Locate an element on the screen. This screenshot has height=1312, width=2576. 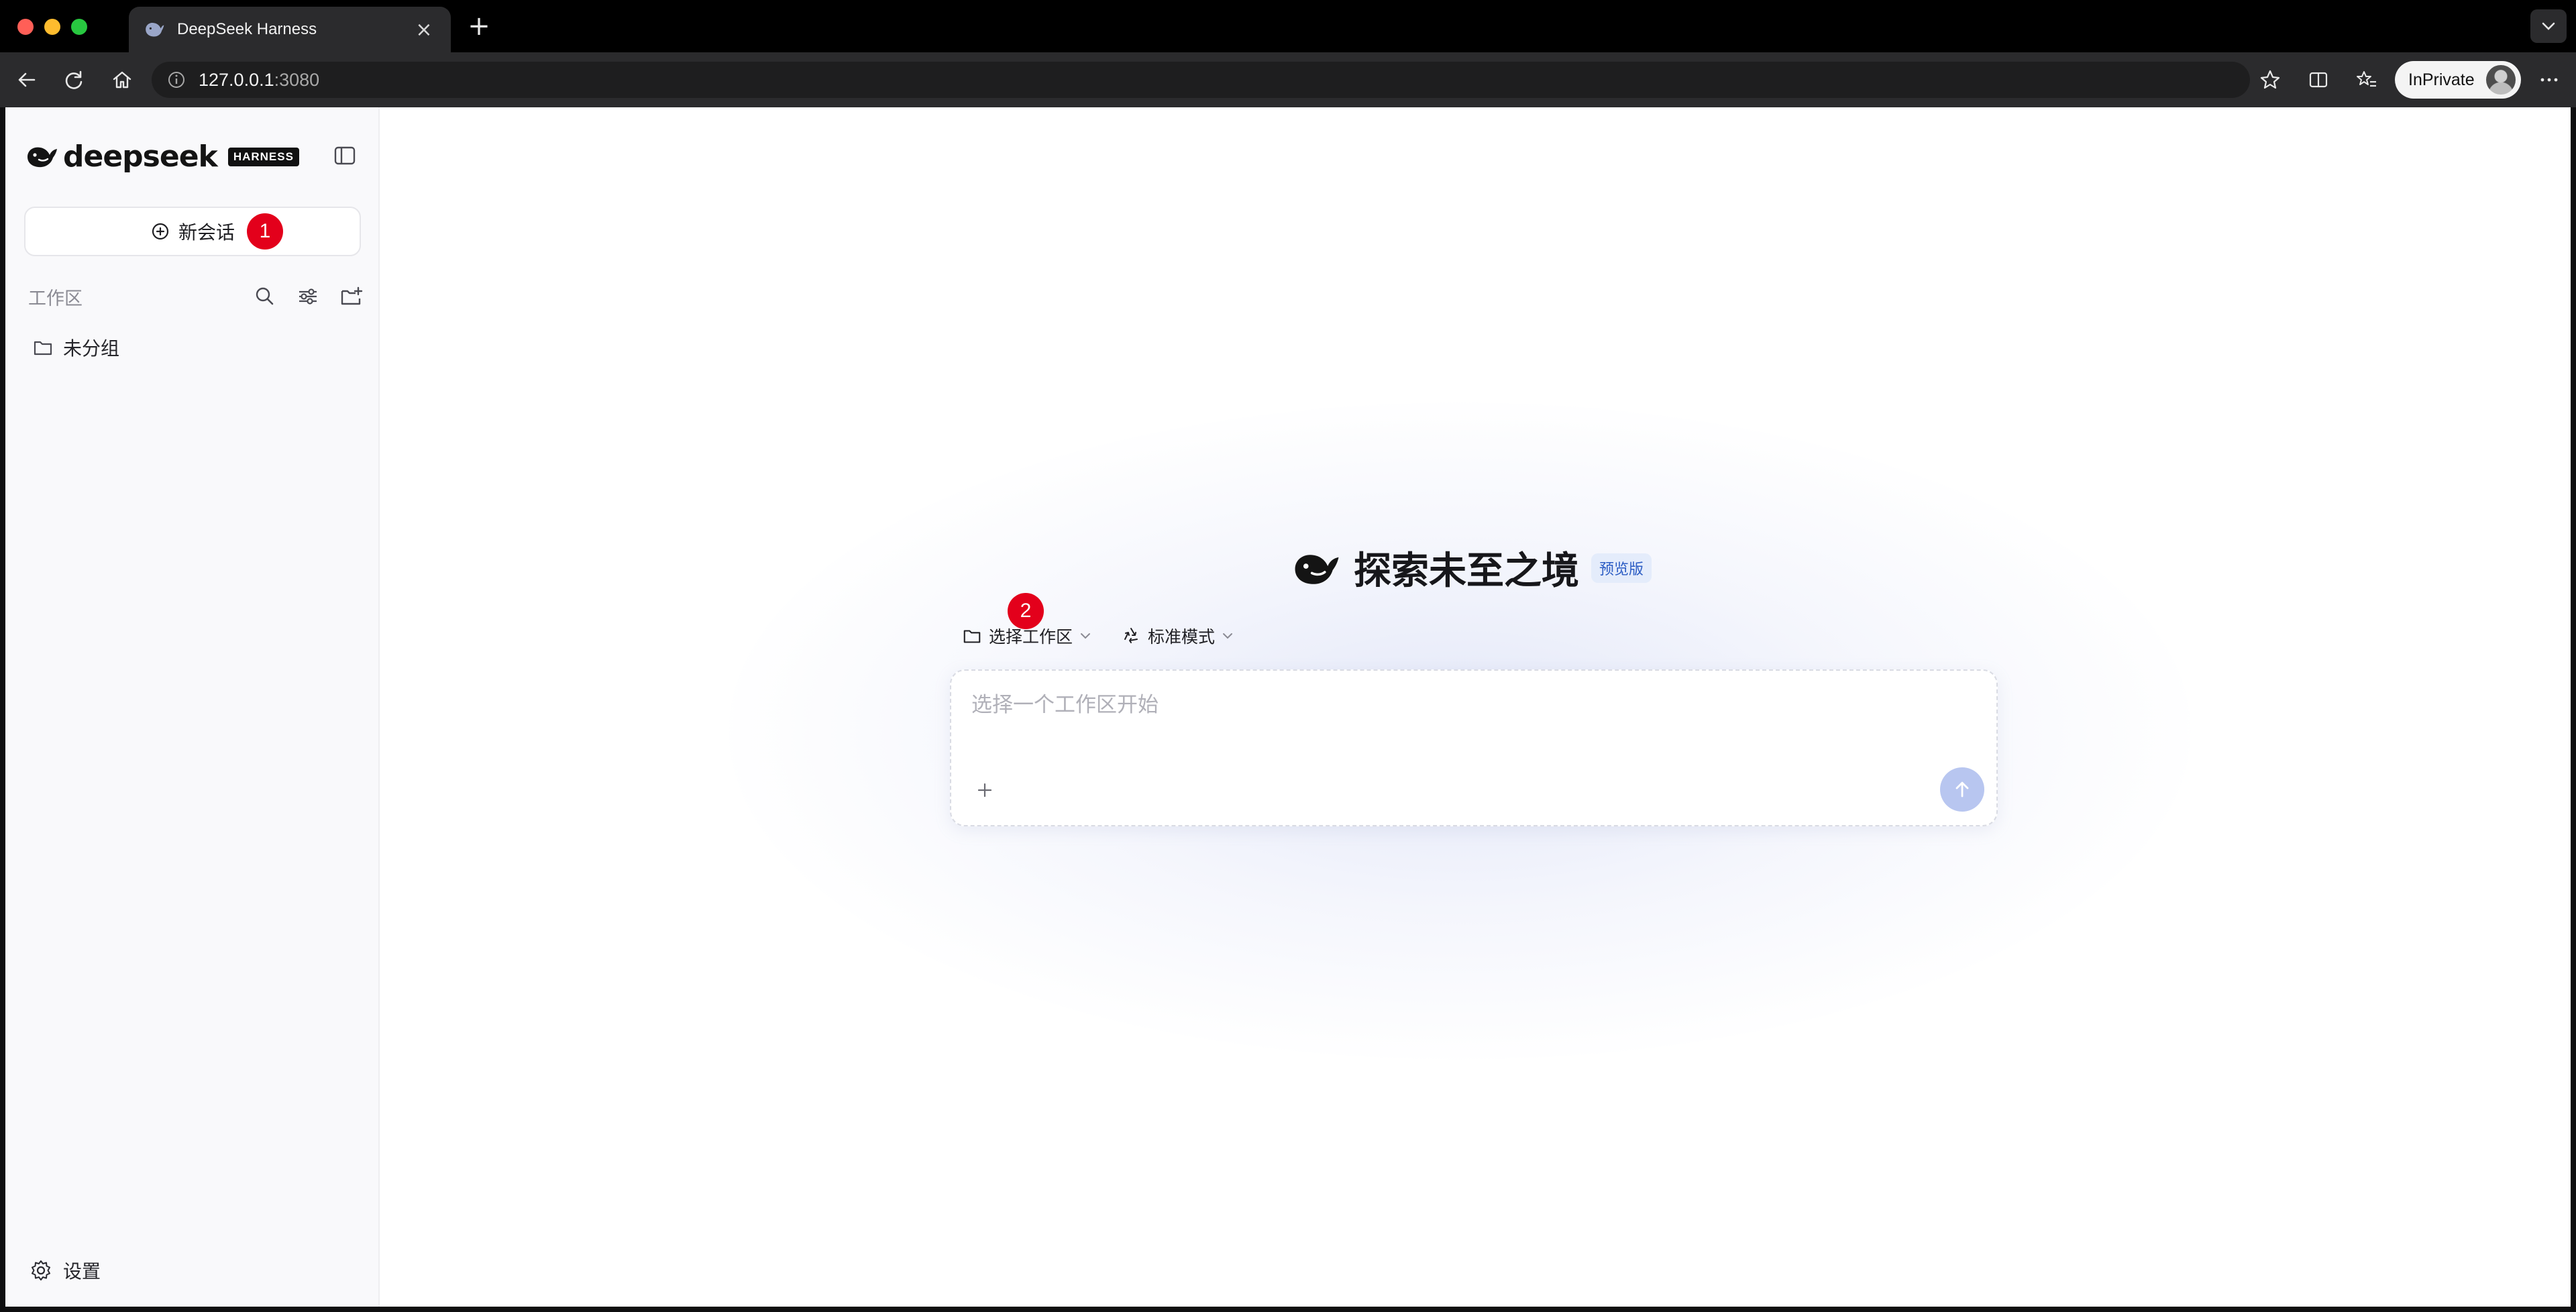
workspace-header: 工作区 is located at coordinates (196, 296).